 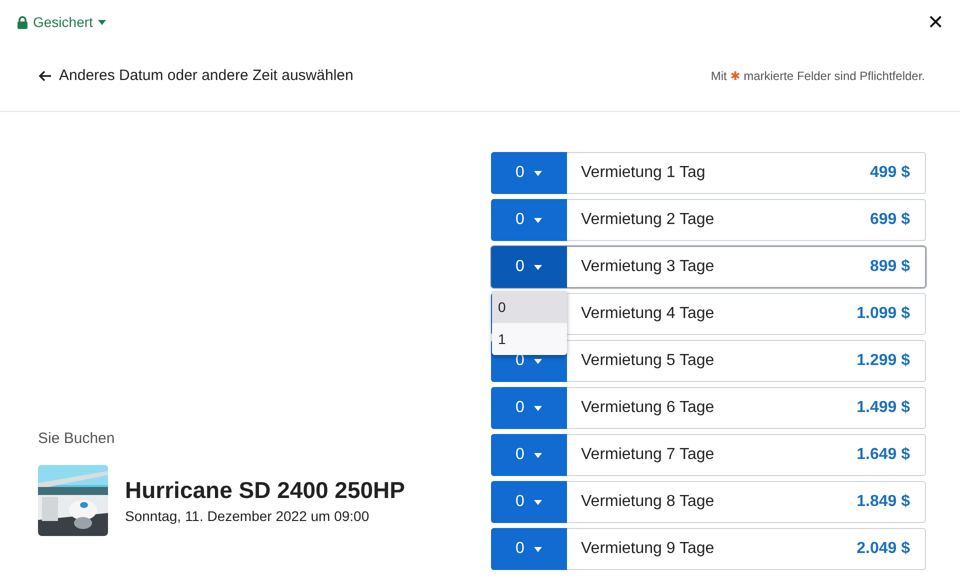 I want to click on close-button: ✕, so click(x=935, y=22).